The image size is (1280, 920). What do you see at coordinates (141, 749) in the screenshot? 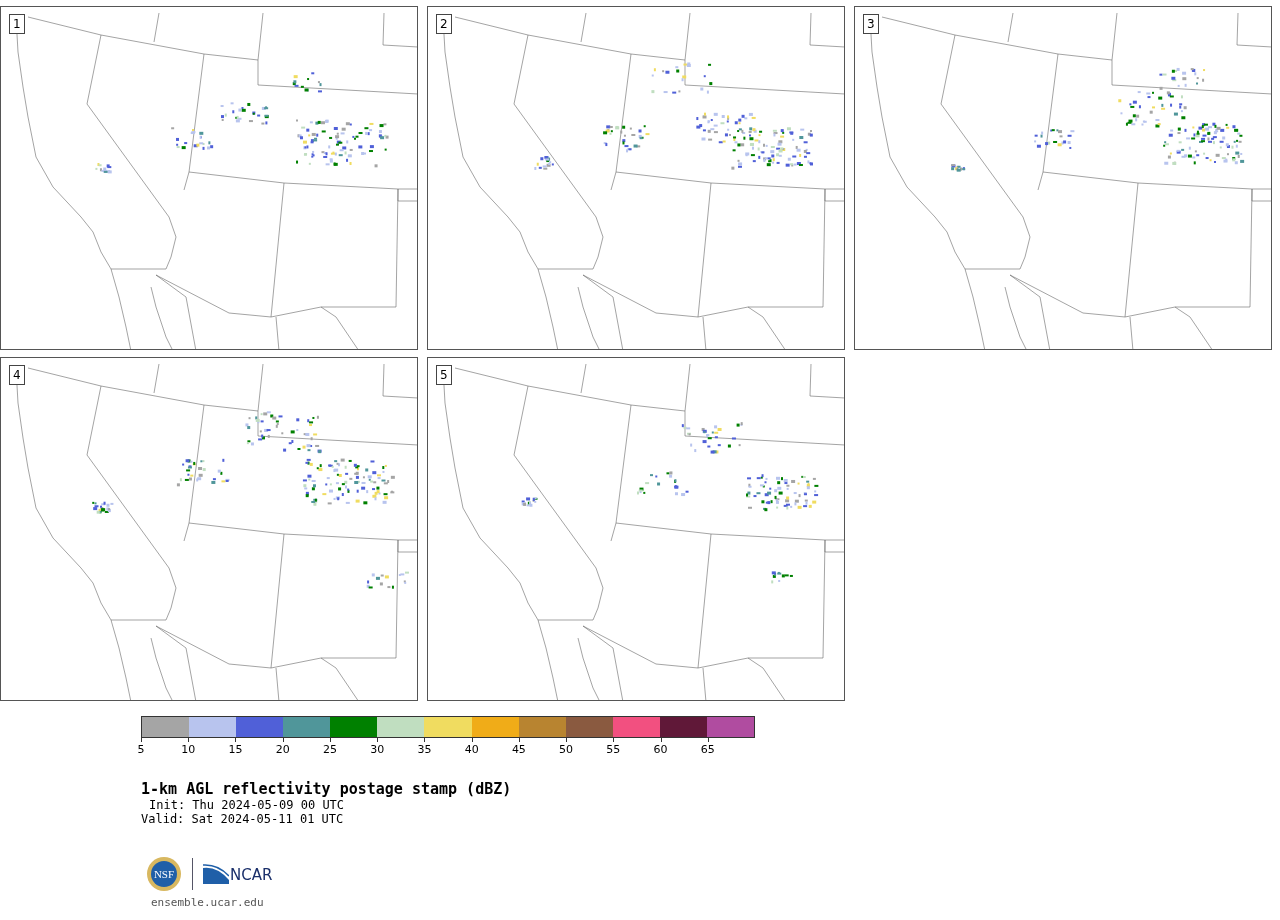
I see `tick-label: 5` at bounding box center [141, 749].